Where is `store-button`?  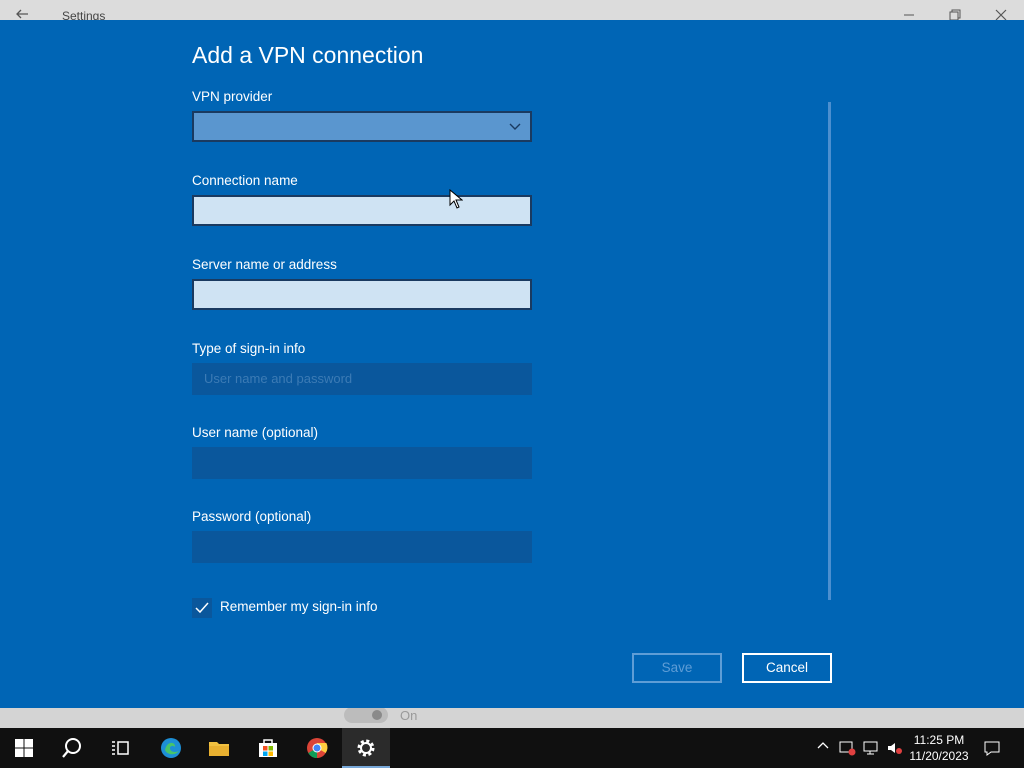 store-button is located at coordinates (268, 748).